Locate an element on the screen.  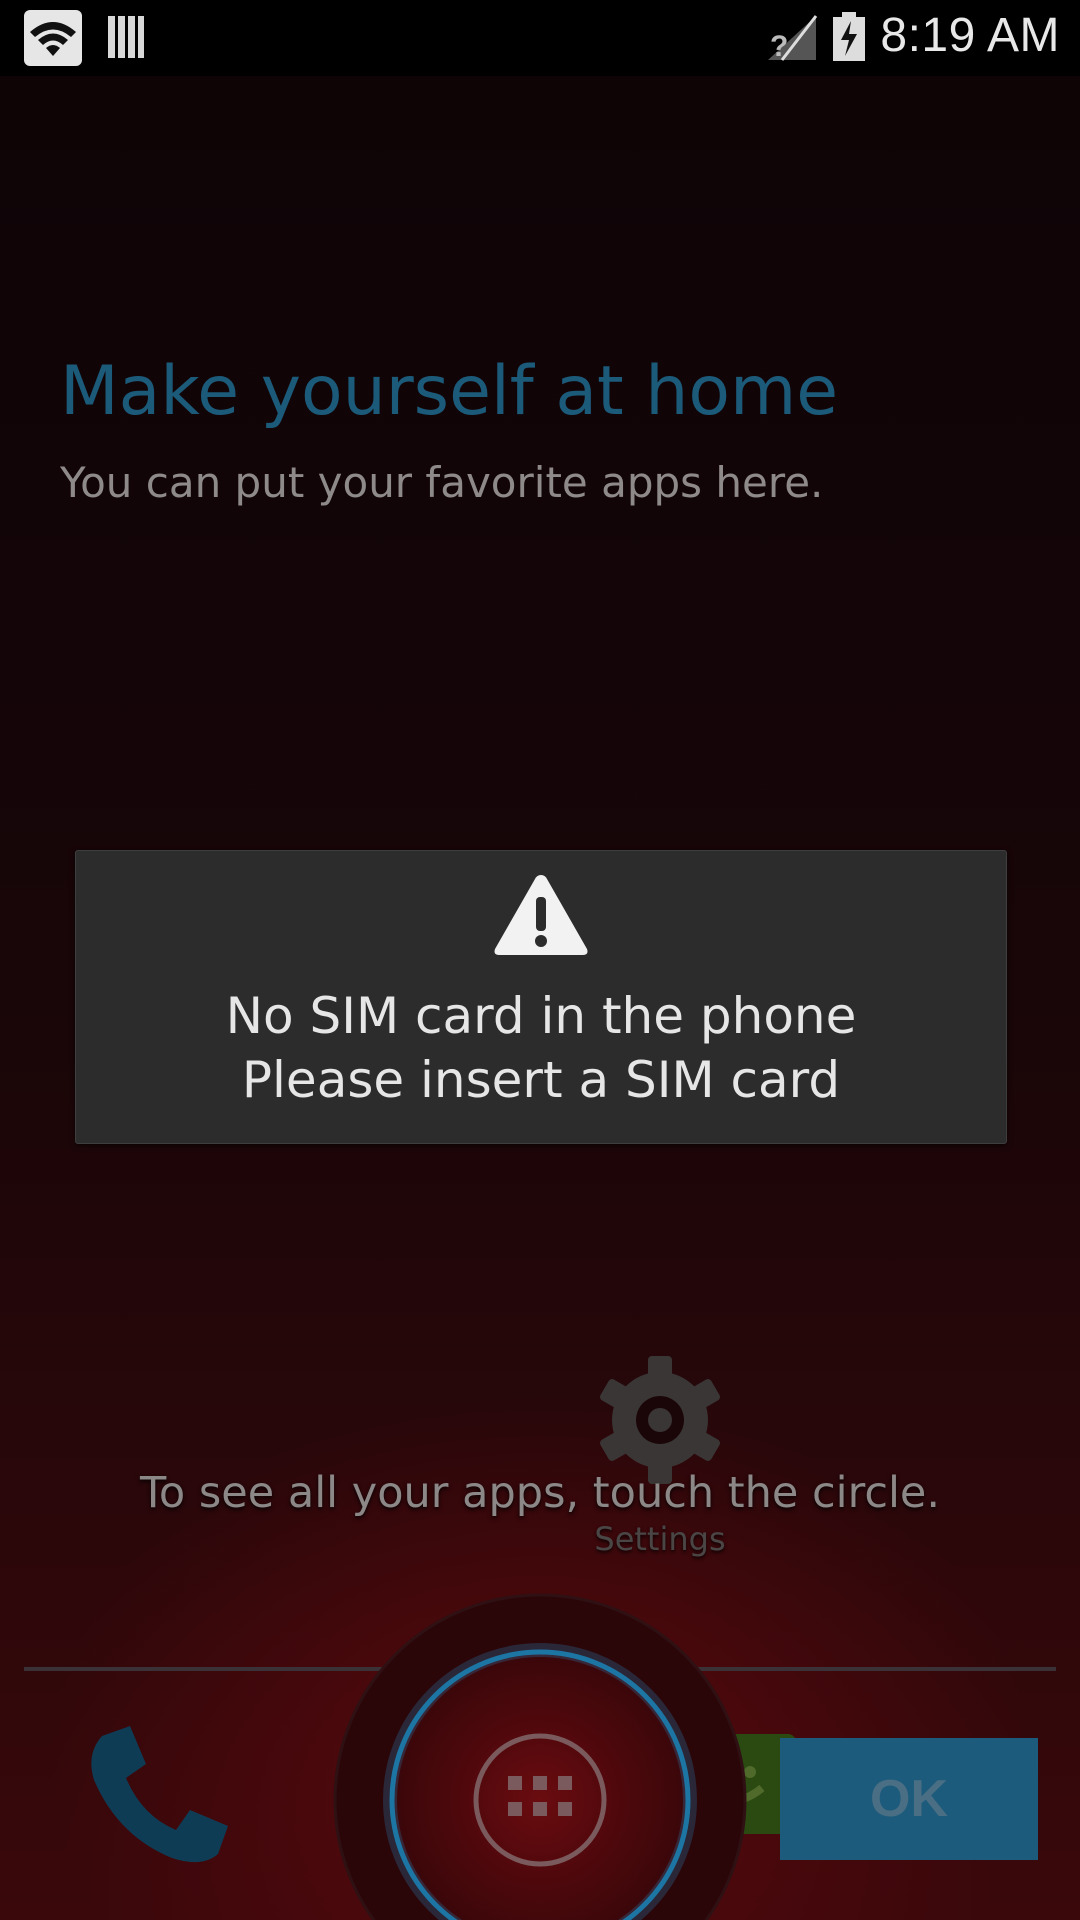
cling-subtitle: You can put your favorite apps here. is located at coordinates (442, 482).